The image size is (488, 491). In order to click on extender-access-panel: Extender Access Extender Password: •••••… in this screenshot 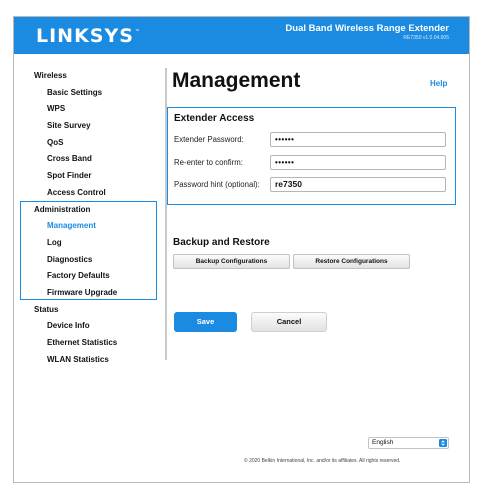, I will do `click(311, 156)`.